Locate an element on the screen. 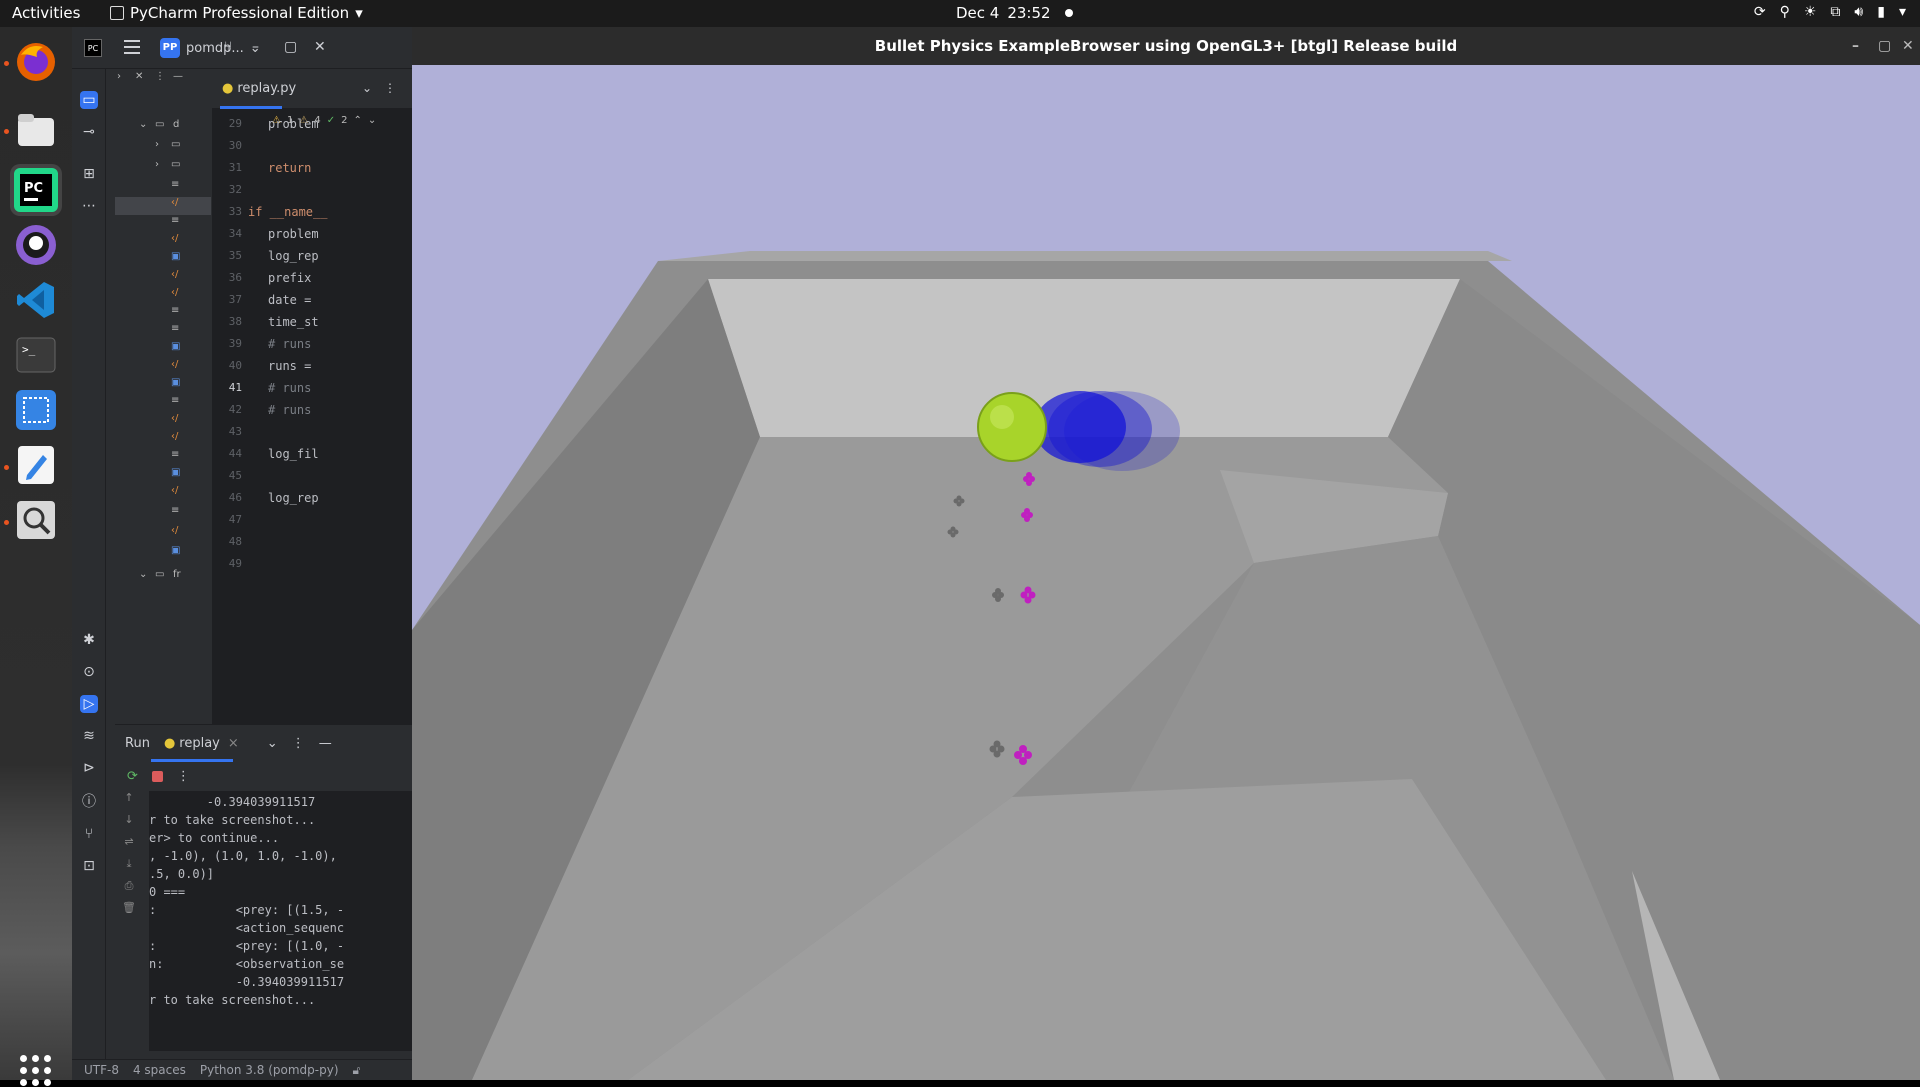  network-icon: ⧉ is located at coordinates (1835, 12).